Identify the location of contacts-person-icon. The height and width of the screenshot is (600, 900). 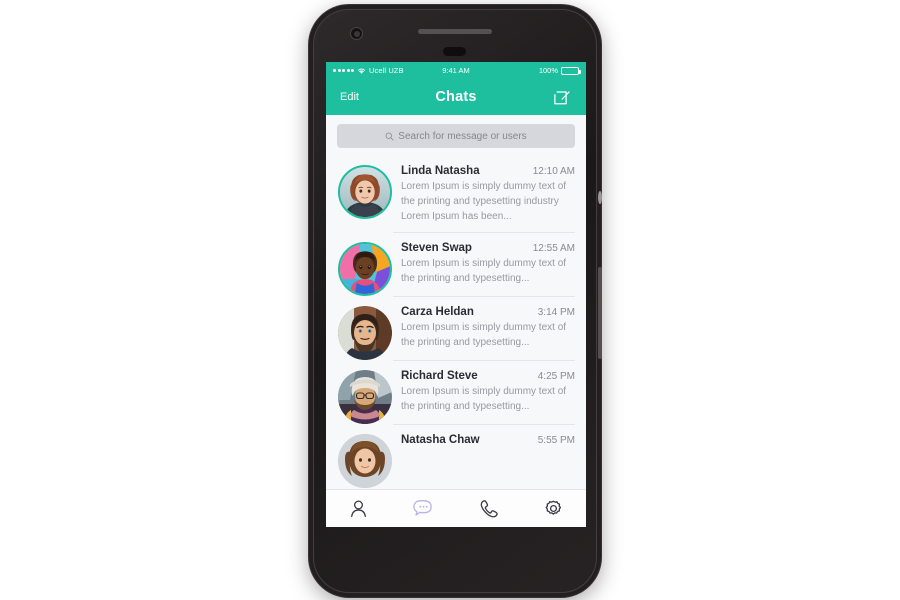
(358, 509).